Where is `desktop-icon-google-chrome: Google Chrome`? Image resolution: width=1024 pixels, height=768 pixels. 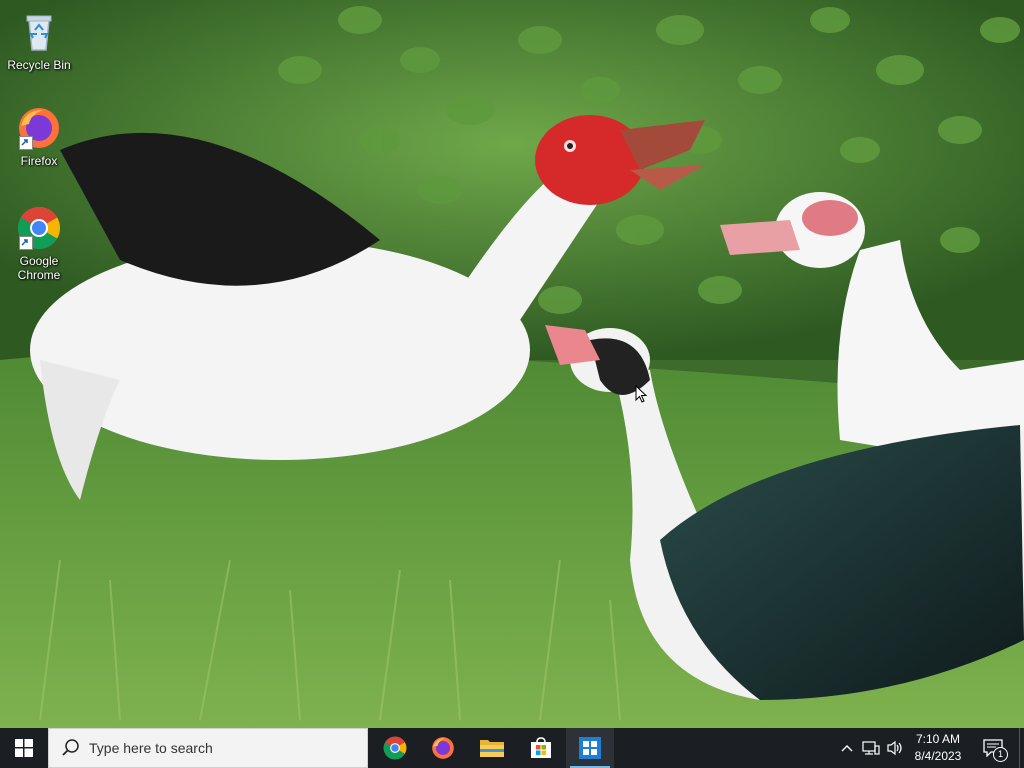 desktop-icon-google-chrome: Google Chrome is located at coordinates (39, 243).